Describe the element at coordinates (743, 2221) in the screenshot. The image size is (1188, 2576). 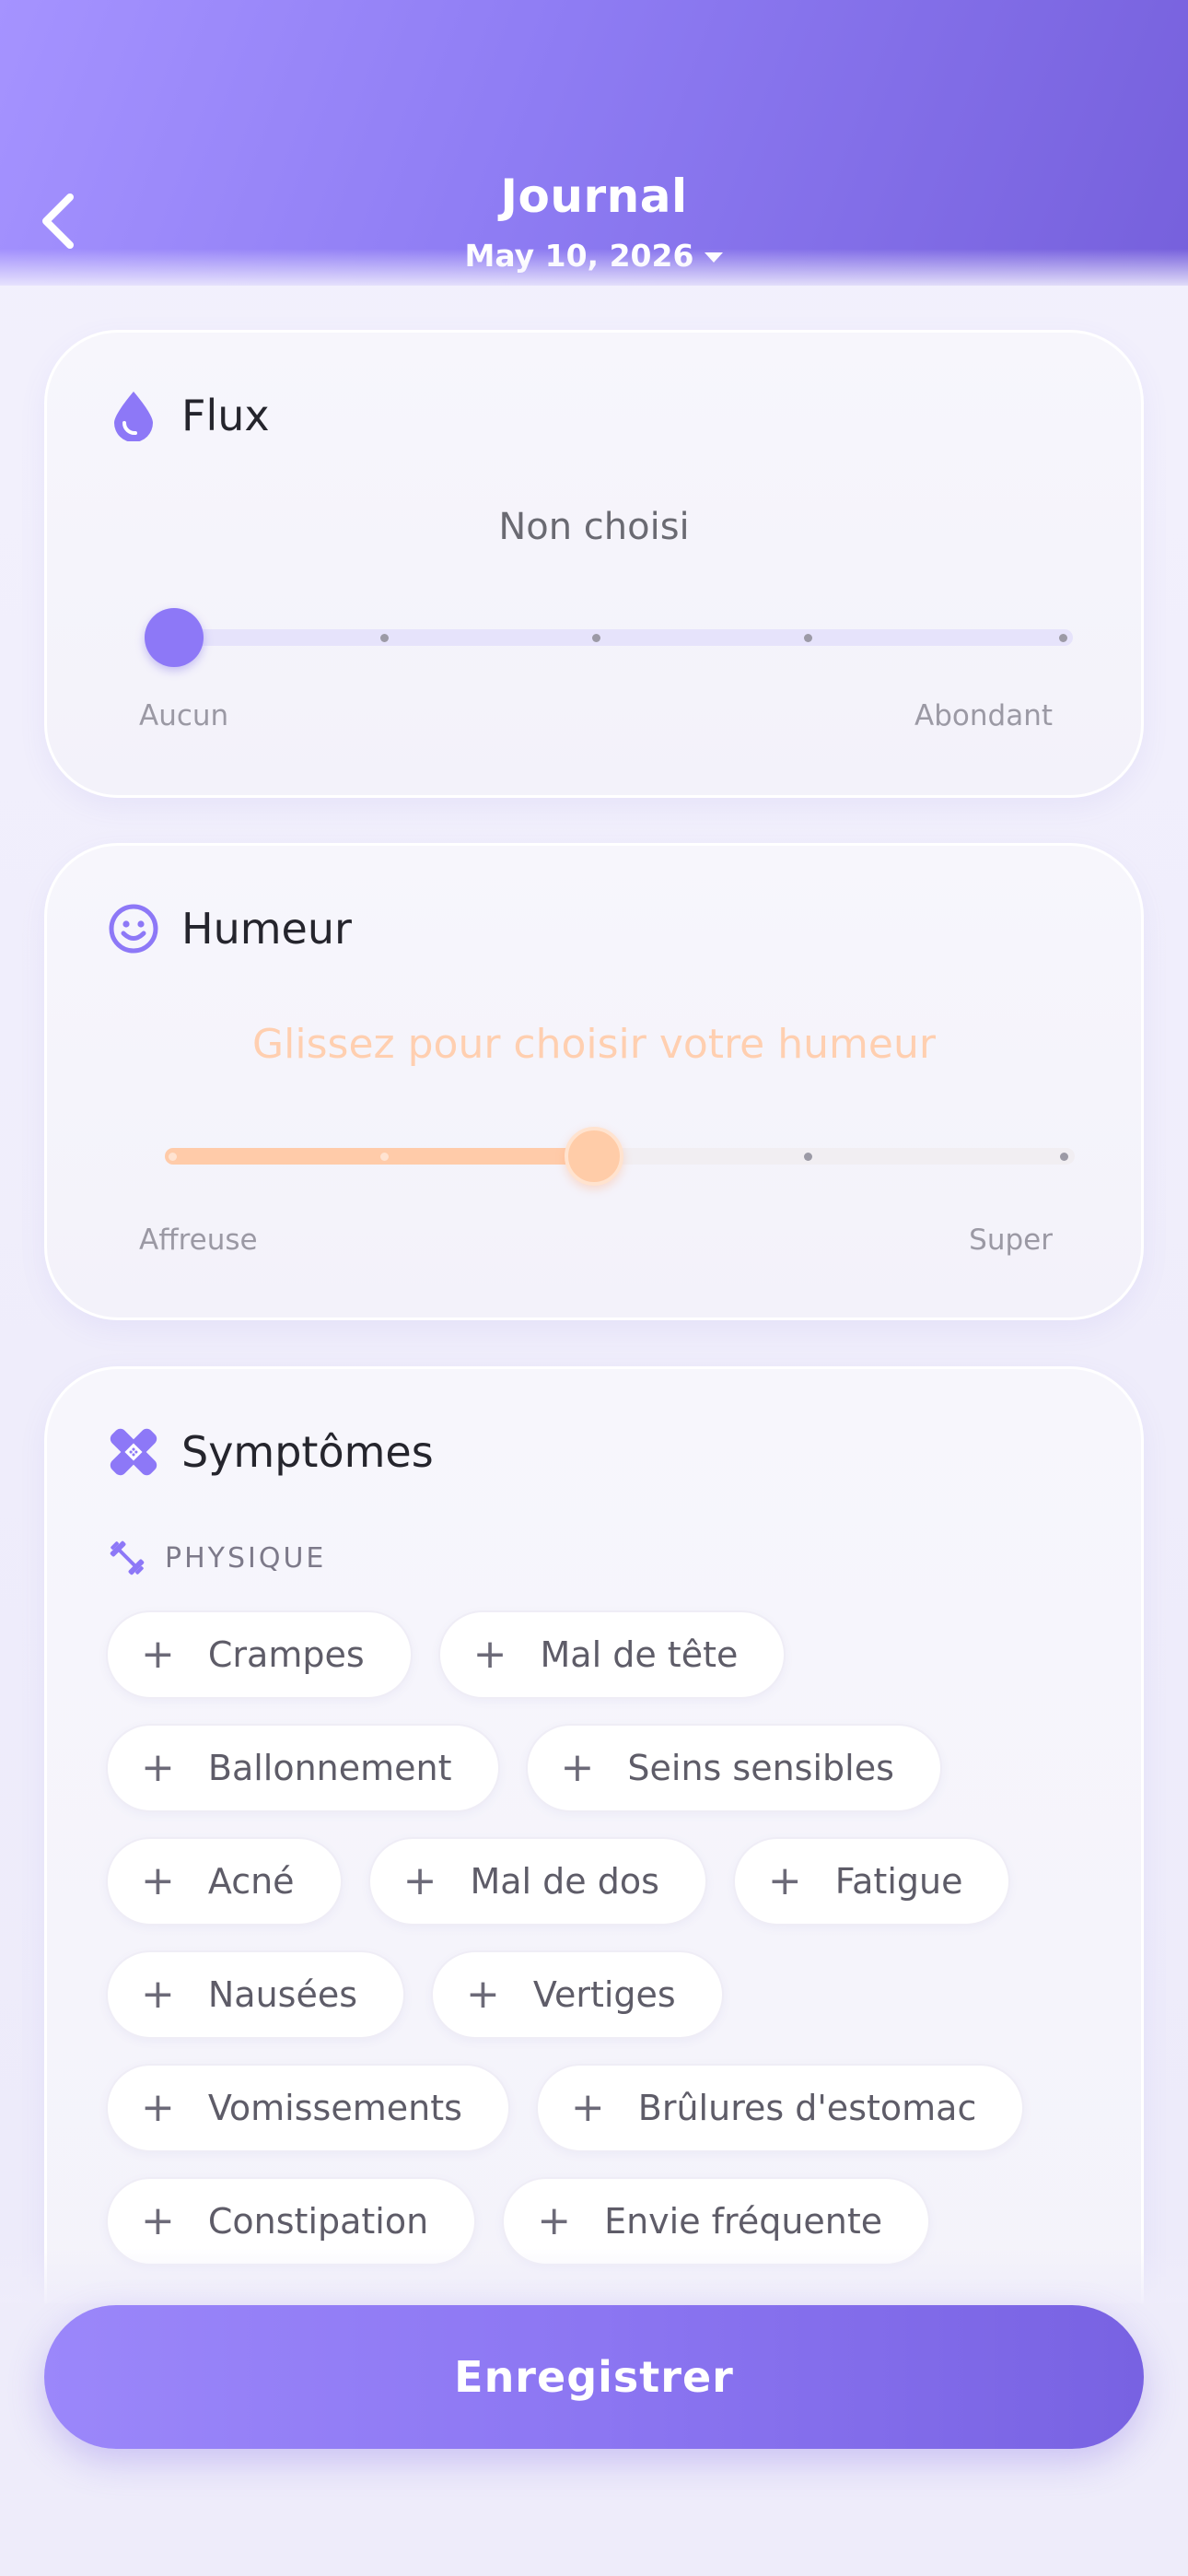
I see `symptom-chip-label: Envie fréquente` at that location.